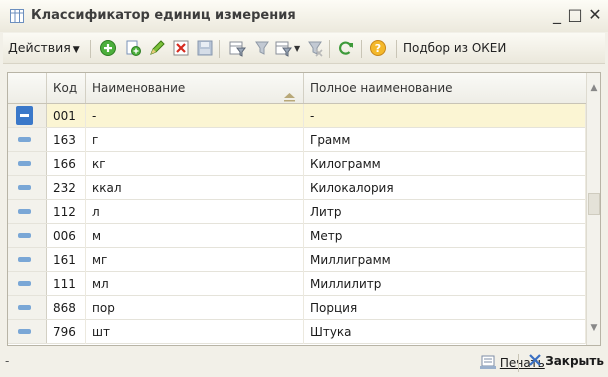  I want to click on clear-filter-icon, so click(315, 48).